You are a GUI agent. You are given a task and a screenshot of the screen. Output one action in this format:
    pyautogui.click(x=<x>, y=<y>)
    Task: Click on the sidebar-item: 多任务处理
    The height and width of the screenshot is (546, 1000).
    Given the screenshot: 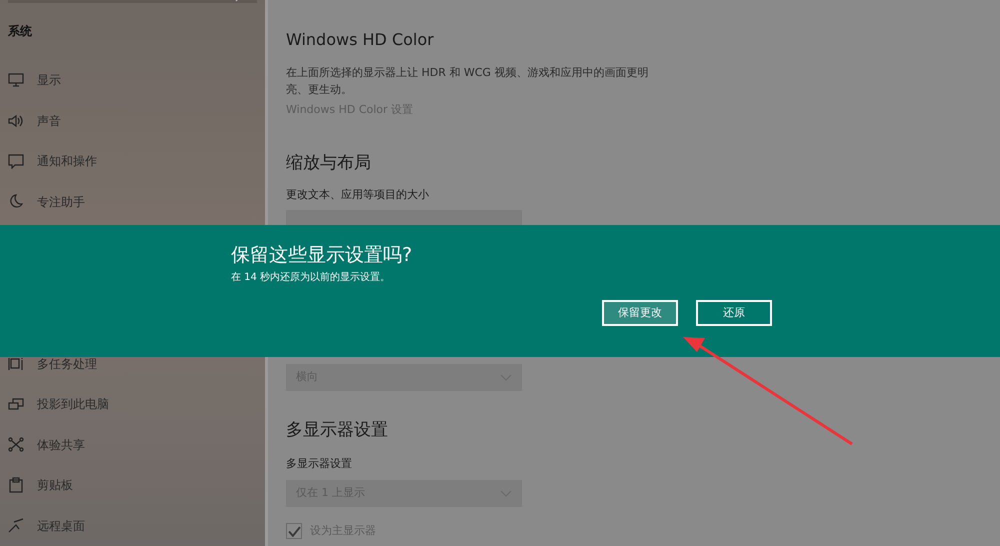 What is the action you would take?
    pyautogui.click(x=132, y=364)
    